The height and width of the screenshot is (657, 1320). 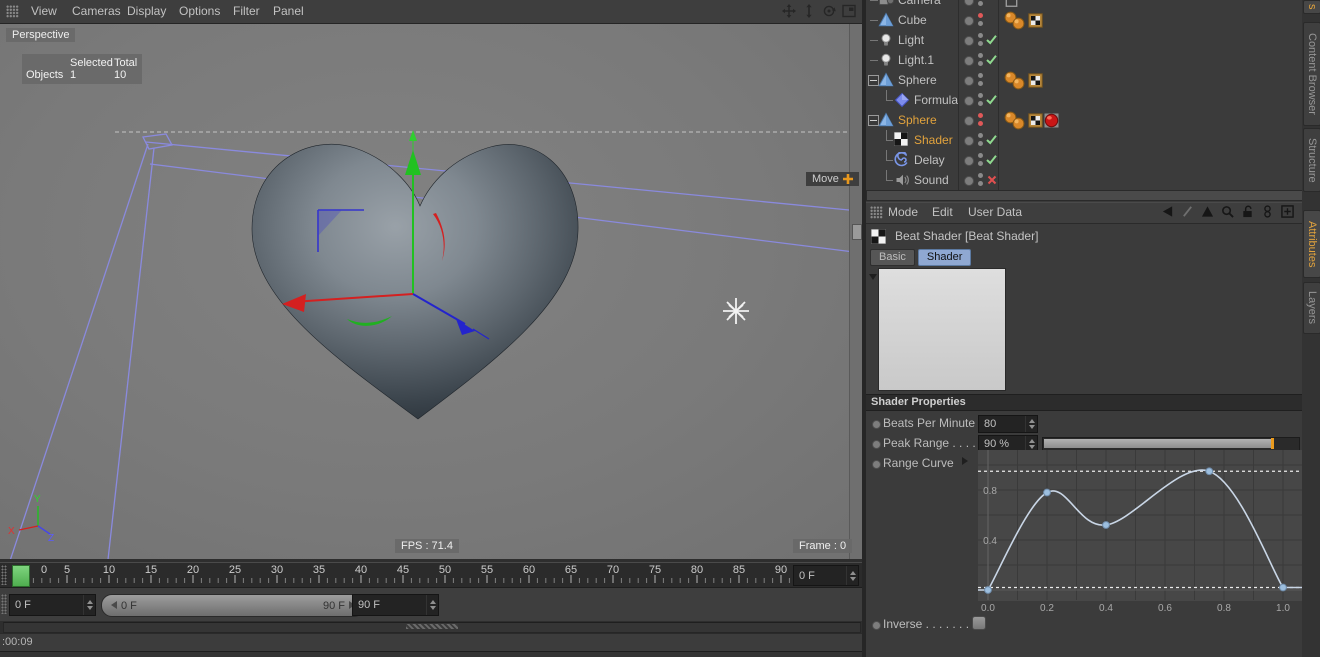 I want to click on viewport-zoom-icon, so click(x=809, y=11).